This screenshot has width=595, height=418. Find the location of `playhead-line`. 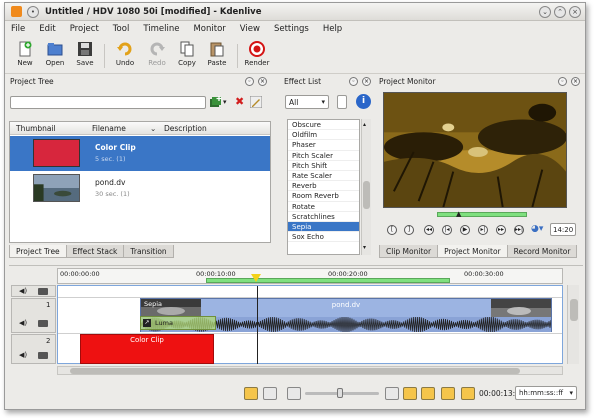

playhead-line is located at coordinates (257, 325).